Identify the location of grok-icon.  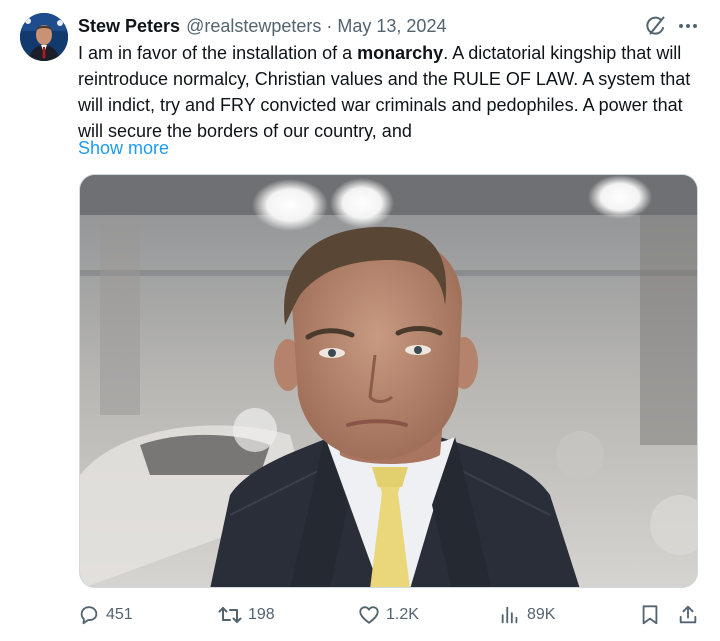
(656, 26).